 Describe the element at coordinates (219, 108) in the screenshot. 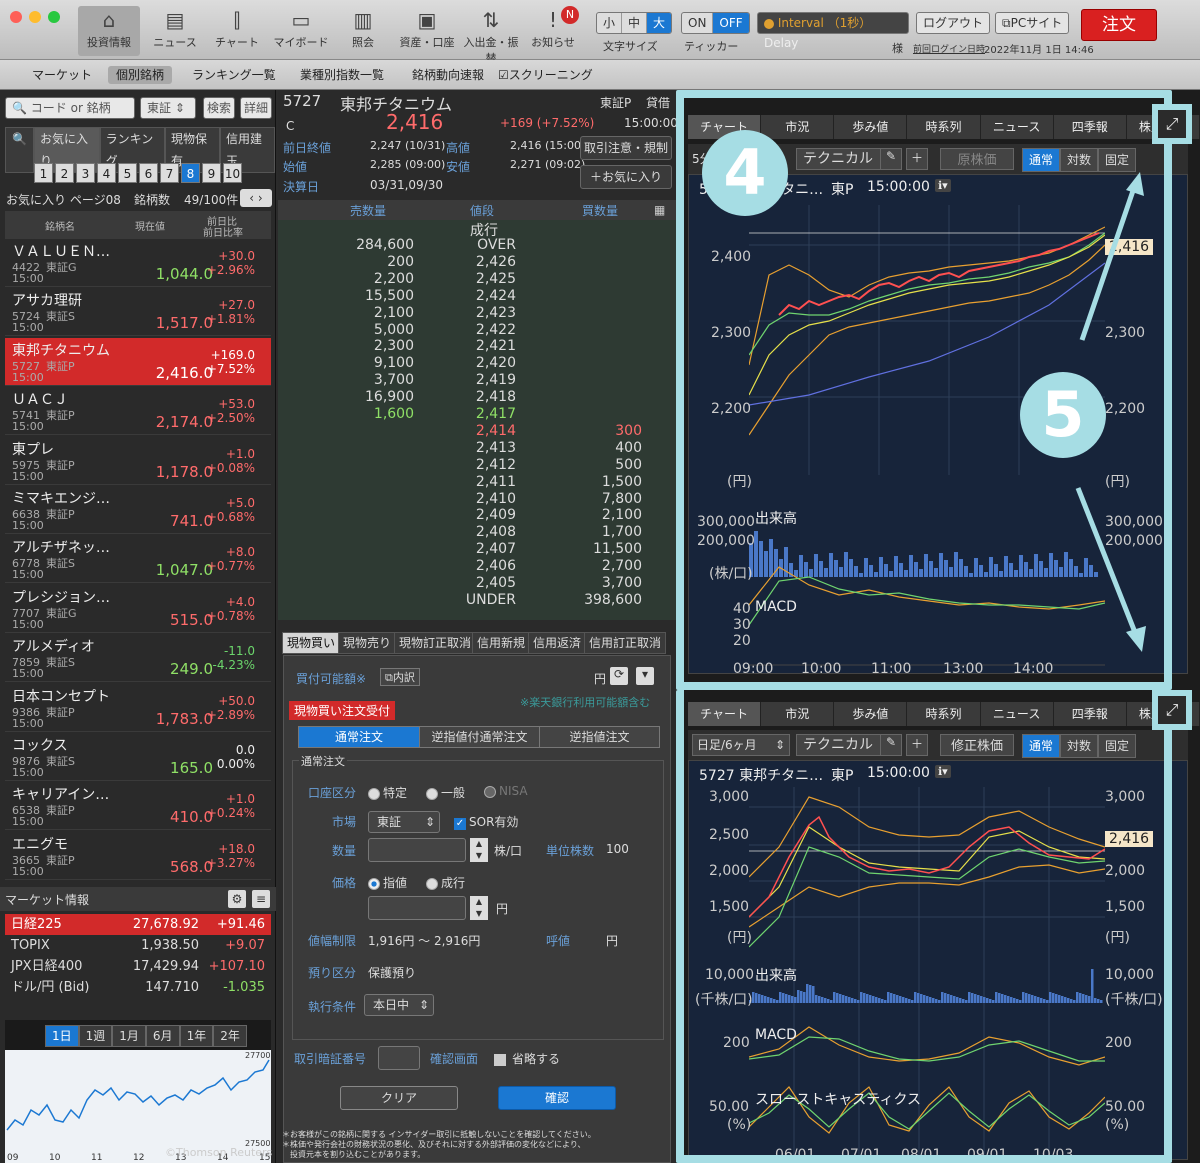

I see `search-button: 検索` at that location.